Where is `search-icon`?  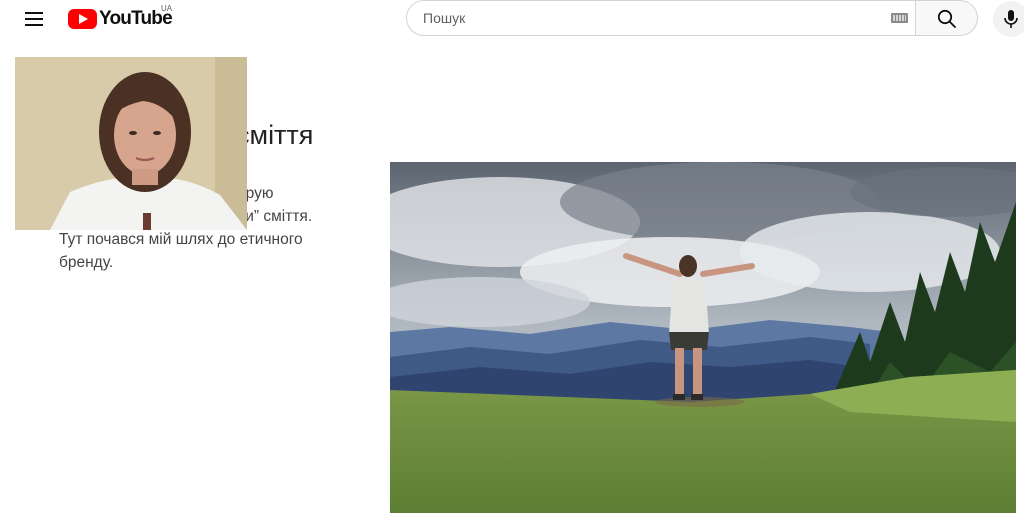 search-icon is located at coordinates (946, 18).